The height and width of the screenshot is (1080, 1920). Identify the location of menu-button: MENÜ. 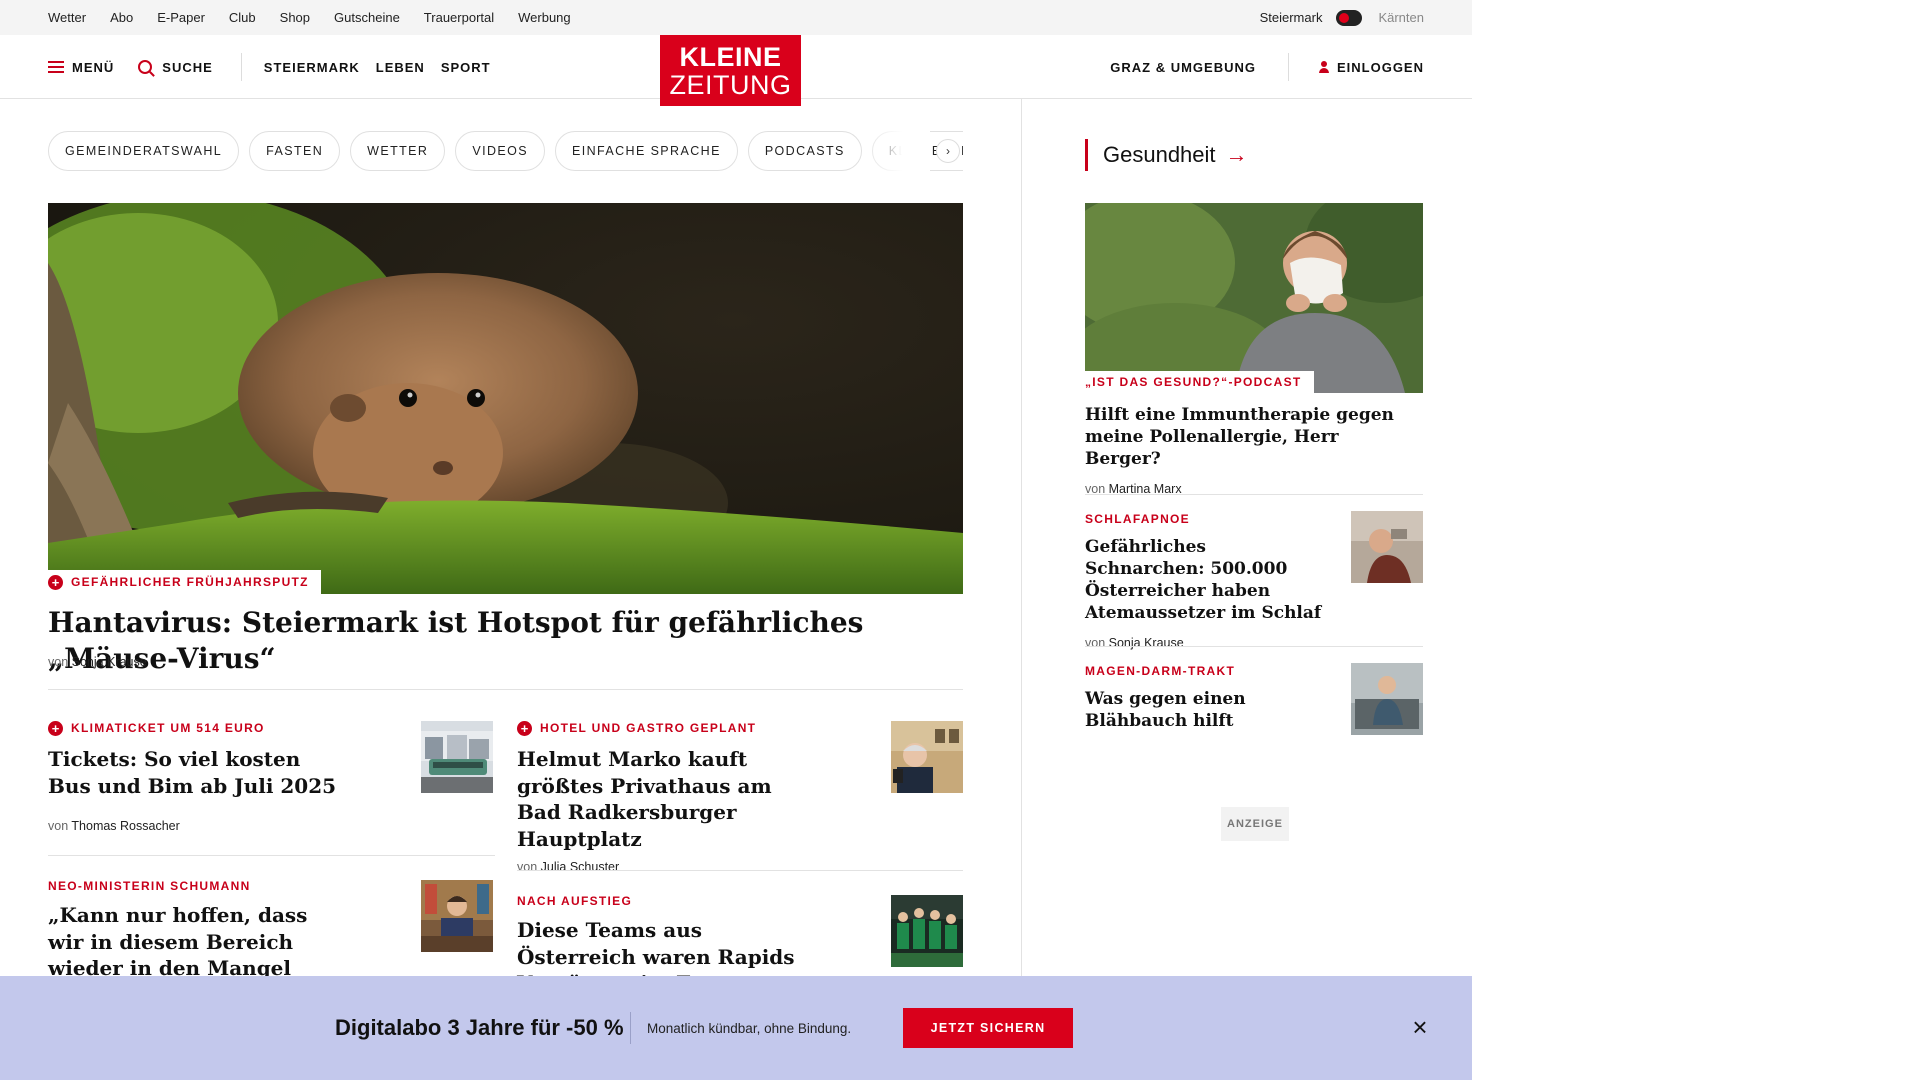
(81, 67).